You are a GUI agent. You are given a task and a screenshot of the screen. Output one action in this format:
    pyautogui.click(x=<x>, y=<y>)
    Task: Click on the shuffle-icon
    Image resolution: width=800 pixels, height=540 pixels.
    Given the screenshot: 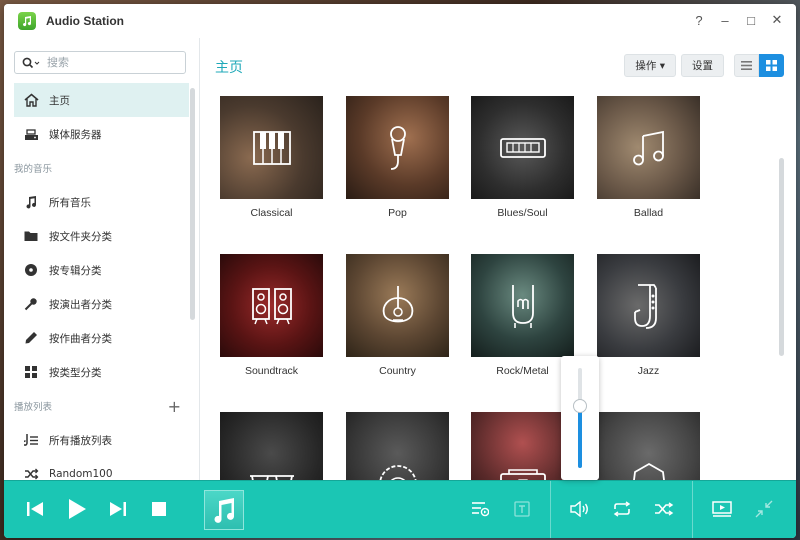 What is the action you would take?
    pyautogui.click(x=664, y=509)
    